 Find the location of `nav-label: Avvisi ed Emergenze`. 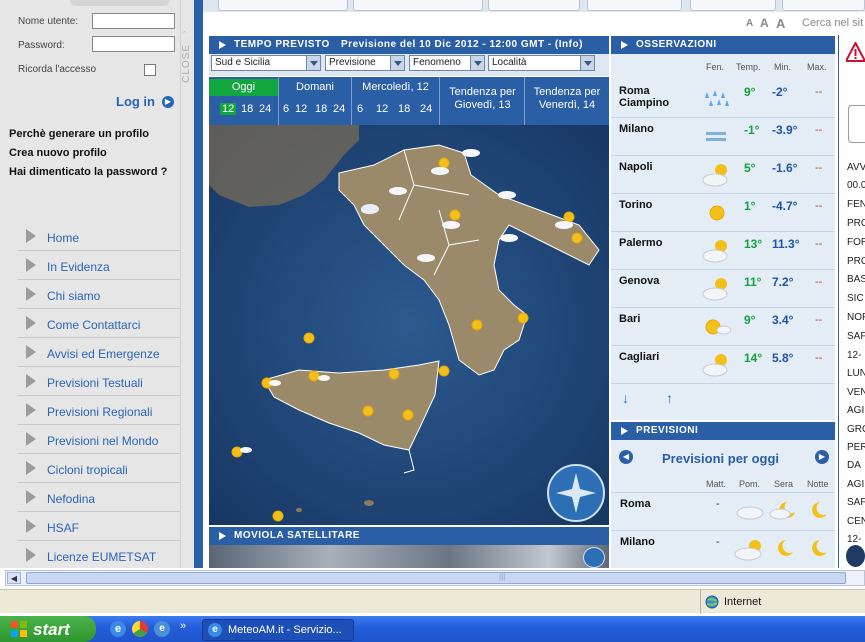

nav-label: Avvisi ed Emergenze is located at coordinates (103, 354).